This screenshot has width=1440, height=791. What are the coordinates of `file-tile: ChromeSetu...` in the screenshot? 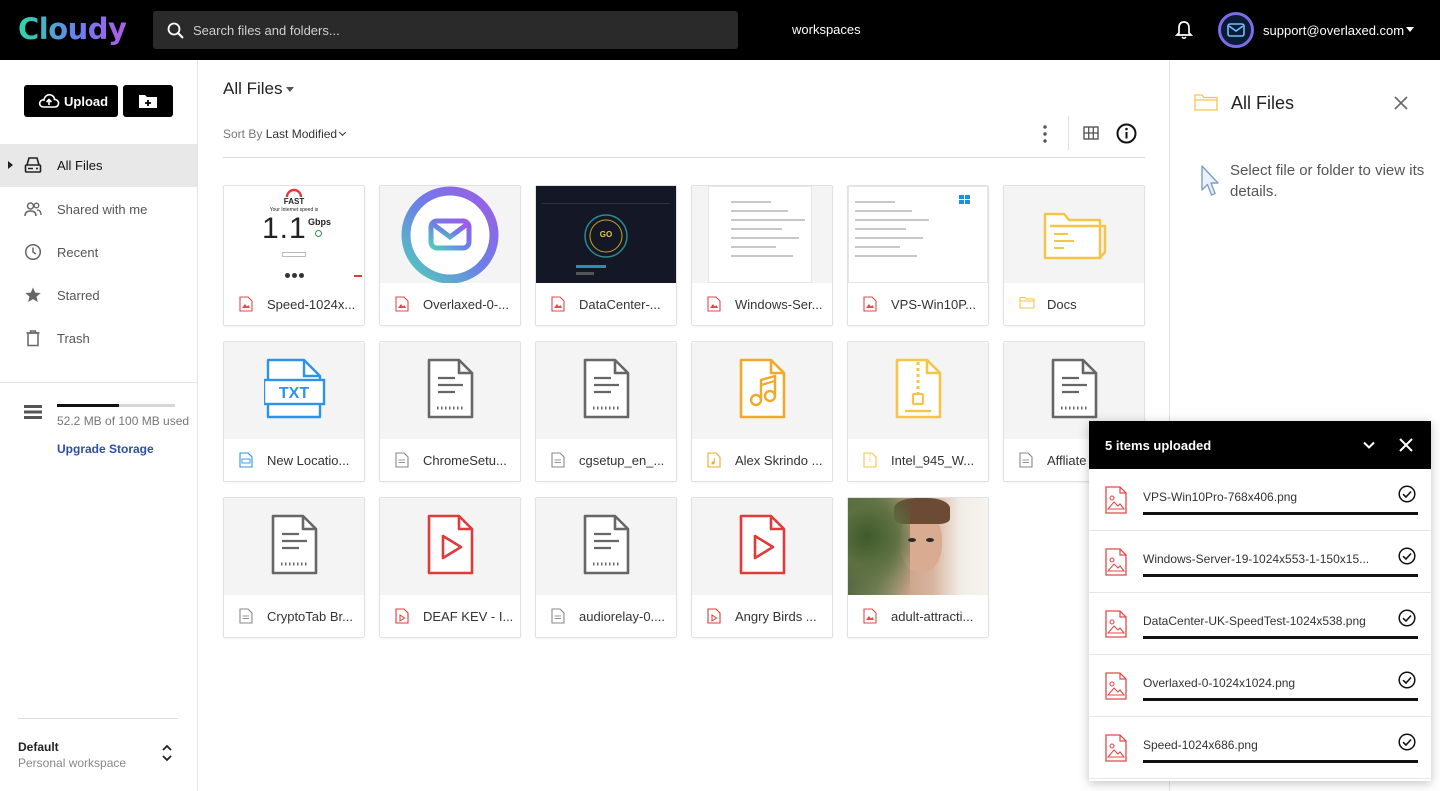 It's located at (450, 411).